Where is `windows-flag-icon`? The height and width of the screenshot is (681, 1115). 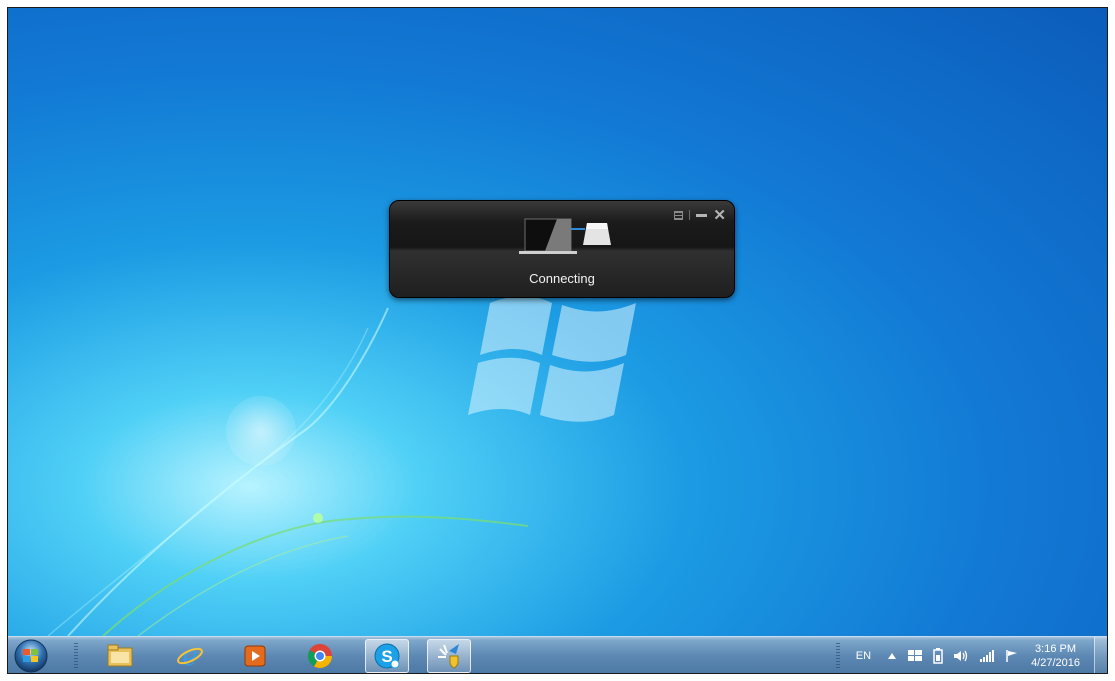 windows-flag-icon is located at coordinates (915, 656).